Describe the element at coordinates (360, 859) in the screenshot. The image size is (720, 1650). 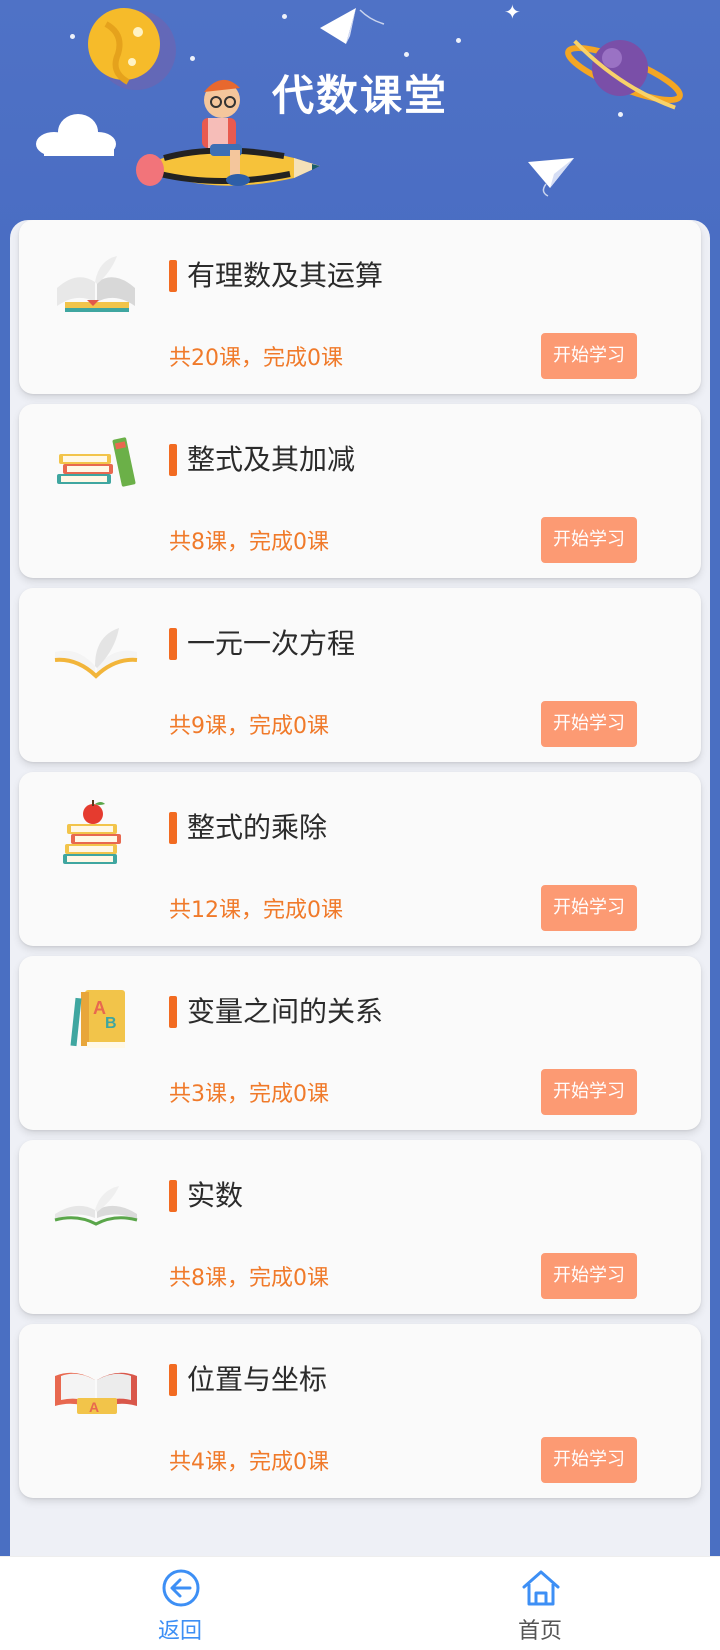
I see `lesson-card: 整式的乘除 共12课，完成0课 开始学习` at that location.